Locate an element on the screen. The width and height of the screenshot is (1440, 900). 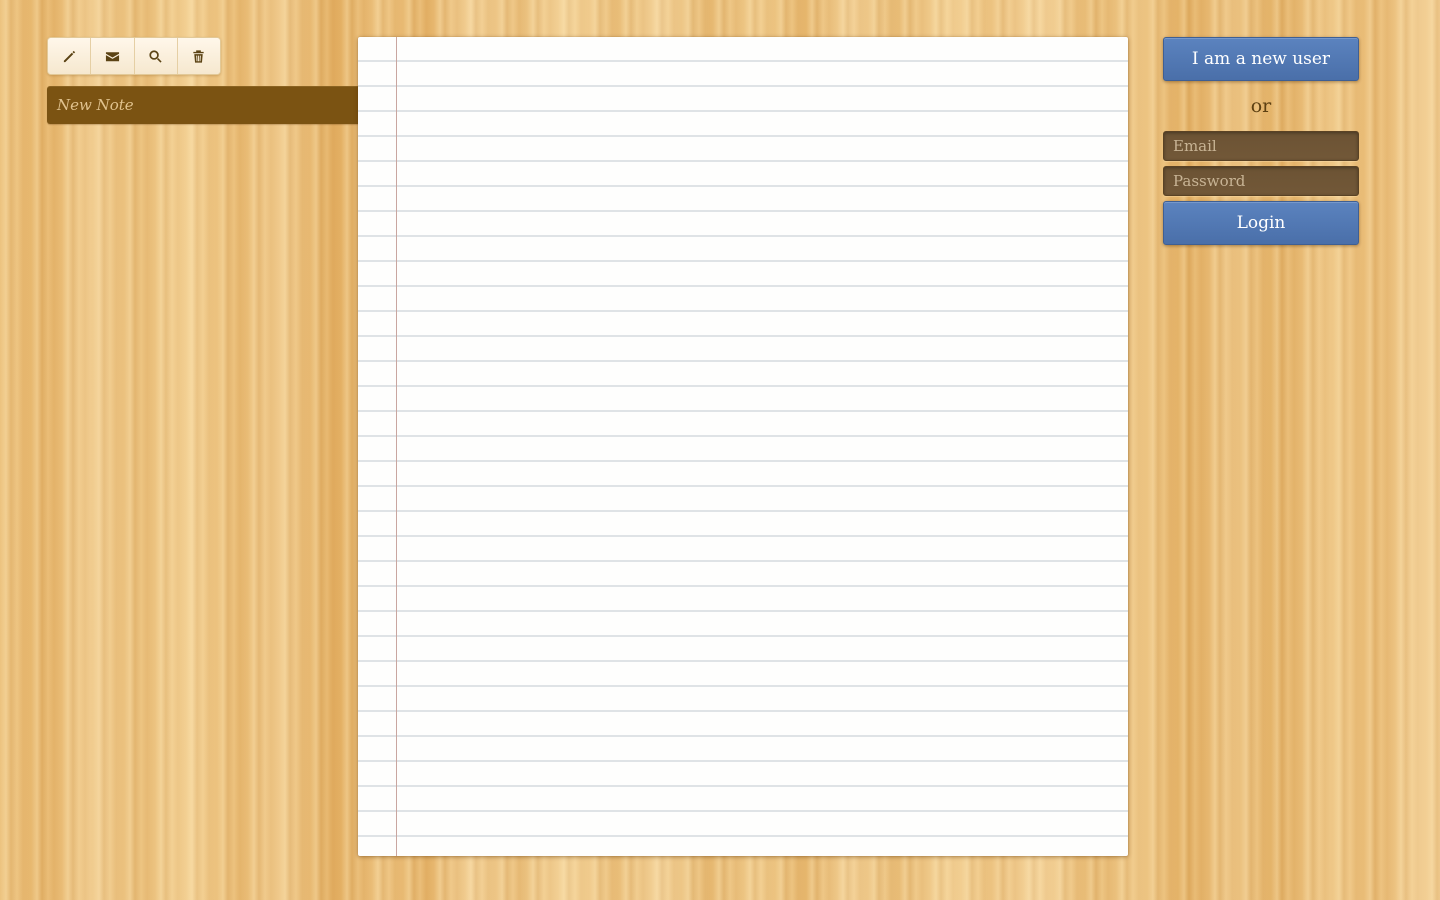
pencil-icon is located at coordinates (69, 56).